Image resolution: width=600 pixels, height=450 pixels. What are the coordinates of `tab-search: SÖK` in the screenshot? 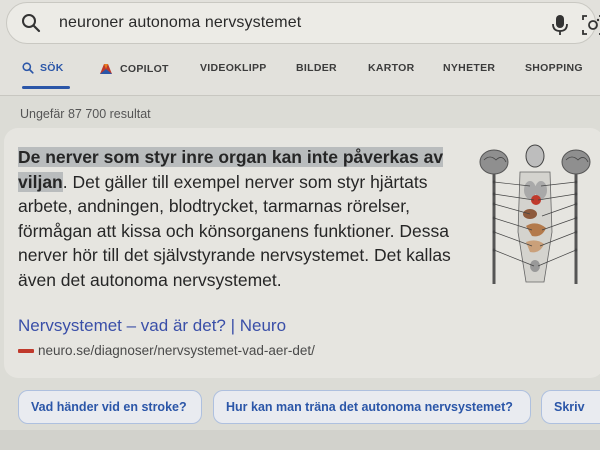 It's located at (43, 68).